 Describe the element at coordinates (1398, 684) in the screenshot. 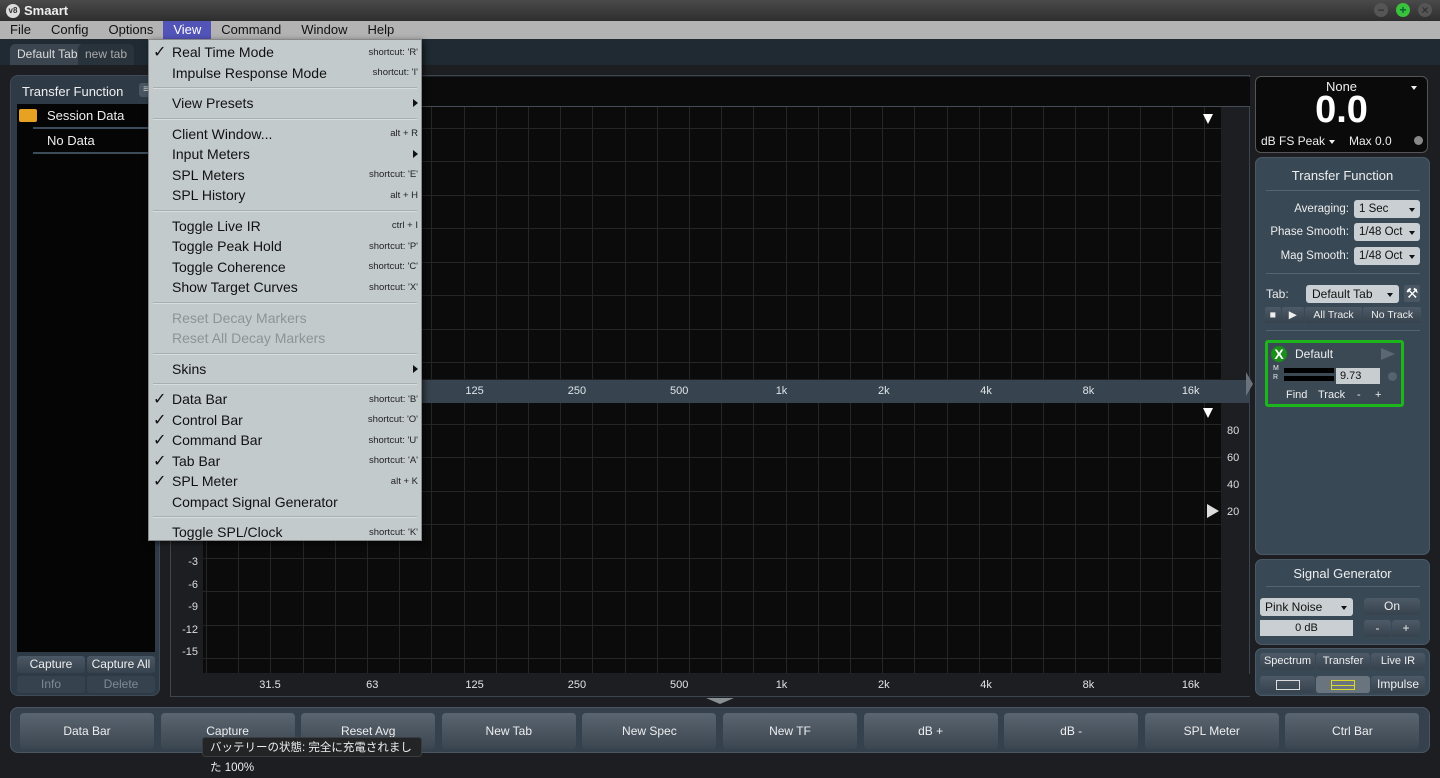

I see `mode-impulse-button: Impulse` at that location.